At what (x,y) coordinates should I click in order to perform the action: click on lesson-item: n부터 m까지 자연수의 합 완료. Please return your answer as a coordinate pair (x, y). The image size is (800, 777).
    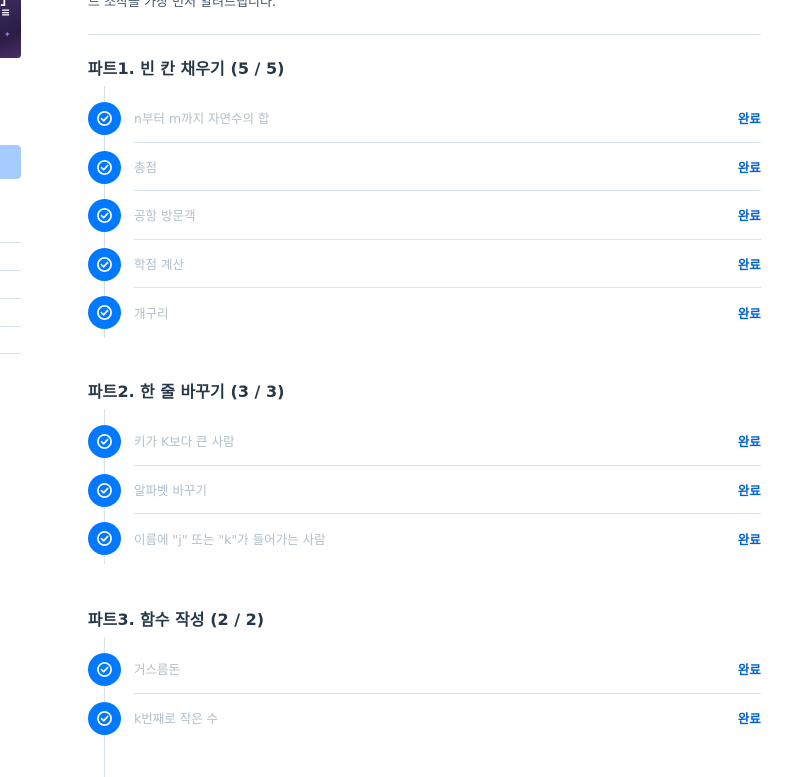
    Looking at the image, I should click on (424, 118).